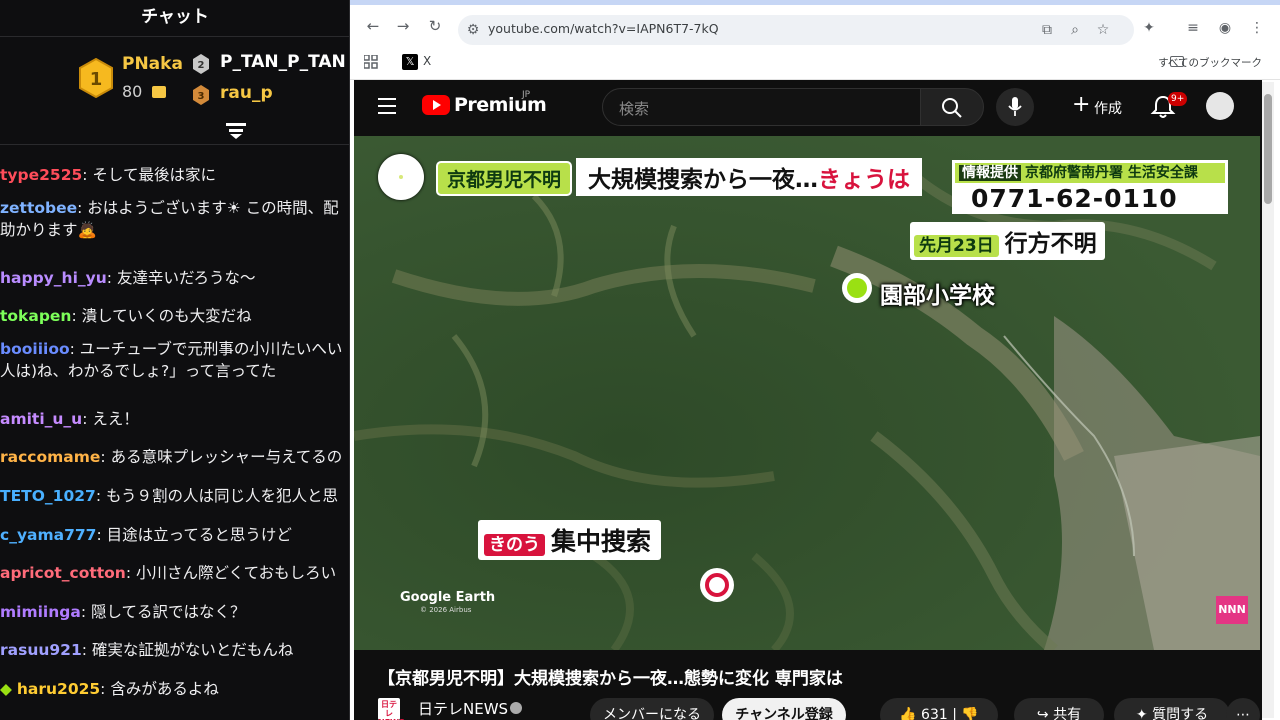 This screenshot has height=720, width=1280. What do you see at coordinates (401, 177) in the screenshot?
I see `channel-watermark-icon` at bounding box center [401, 177].